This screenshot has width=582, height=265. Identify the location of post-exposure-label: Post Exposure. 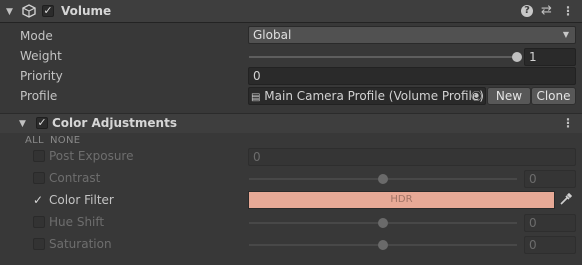
(91, 156).